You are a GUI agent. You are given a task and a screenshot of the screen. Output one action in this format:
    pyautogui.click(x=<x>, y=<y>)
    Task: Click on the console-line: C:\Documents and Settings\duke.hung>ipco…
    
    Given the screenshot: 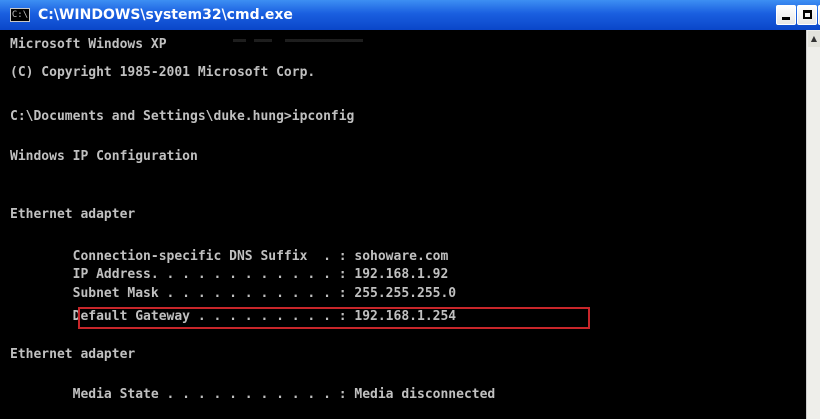 What is the action you would take?
    pyautogui.click(x=182, y=116)
    